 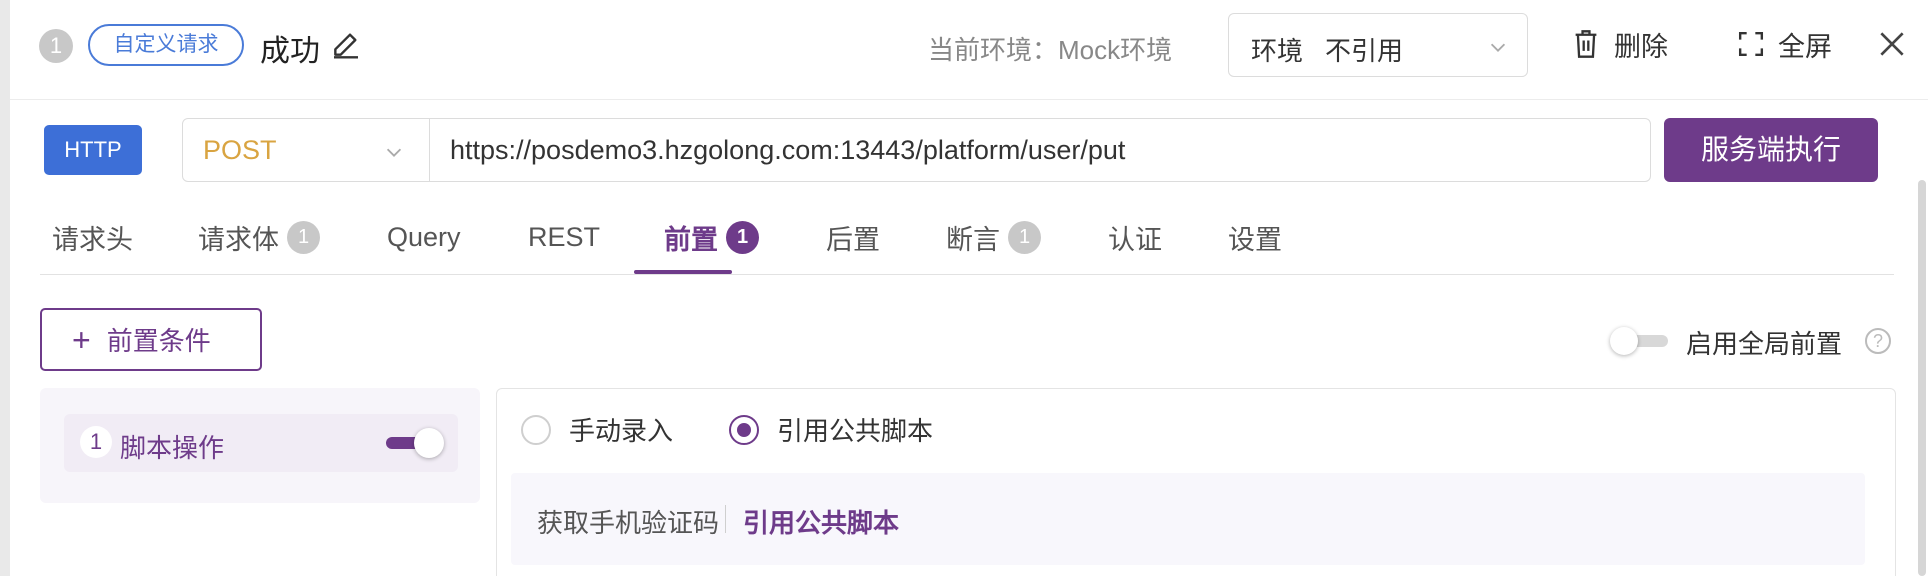 I want to click on current-env-label: 当前环境：Mock环境, so click(x=1050, y=50).